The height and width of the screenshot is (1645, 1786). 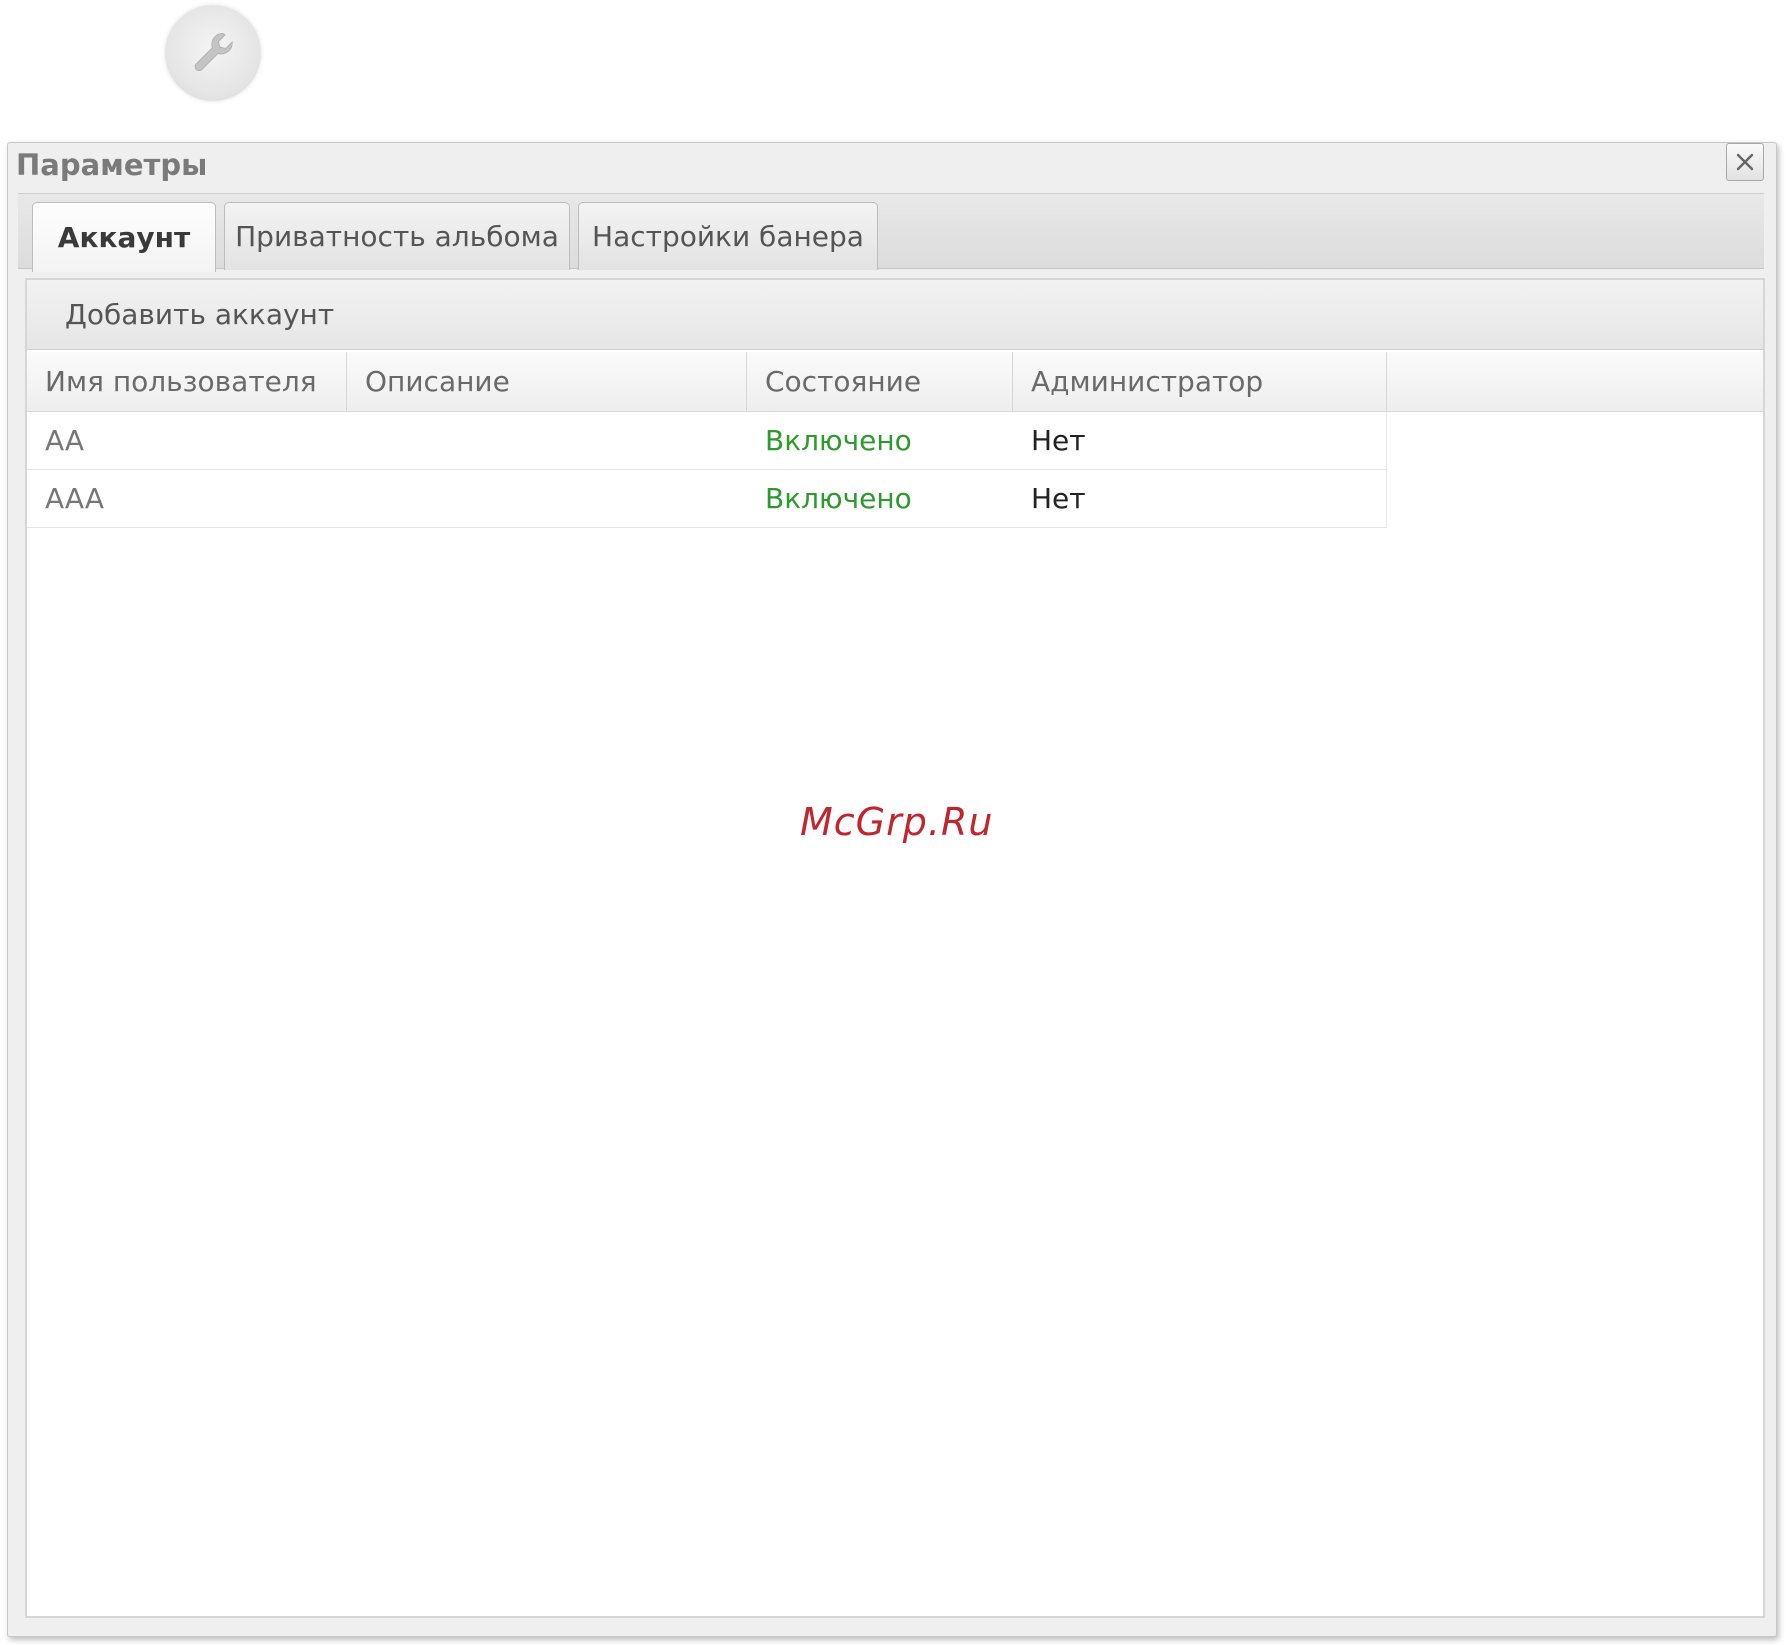 I want to click on cell-username: AAA, so click(x=75, y=498).